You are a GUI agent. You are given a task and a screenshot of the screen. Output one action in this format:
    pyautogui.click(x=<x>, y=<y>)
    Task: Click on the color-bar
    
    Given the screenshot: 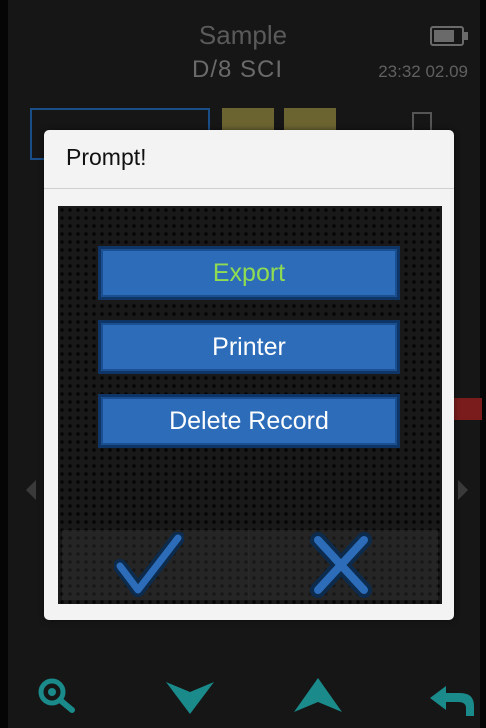 What is the action you would take?
    pyautogui.click(x=467, y=409)
    